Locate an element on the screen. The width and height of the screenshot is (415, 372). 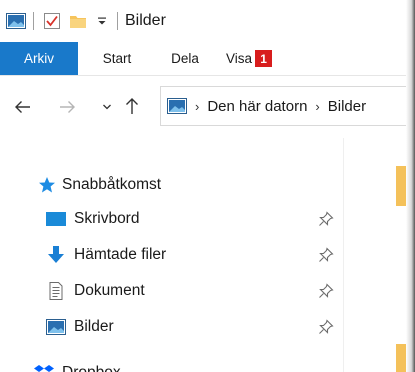
address-bar: › Den här datorn › Bilder is located at coordinates (287, 106).